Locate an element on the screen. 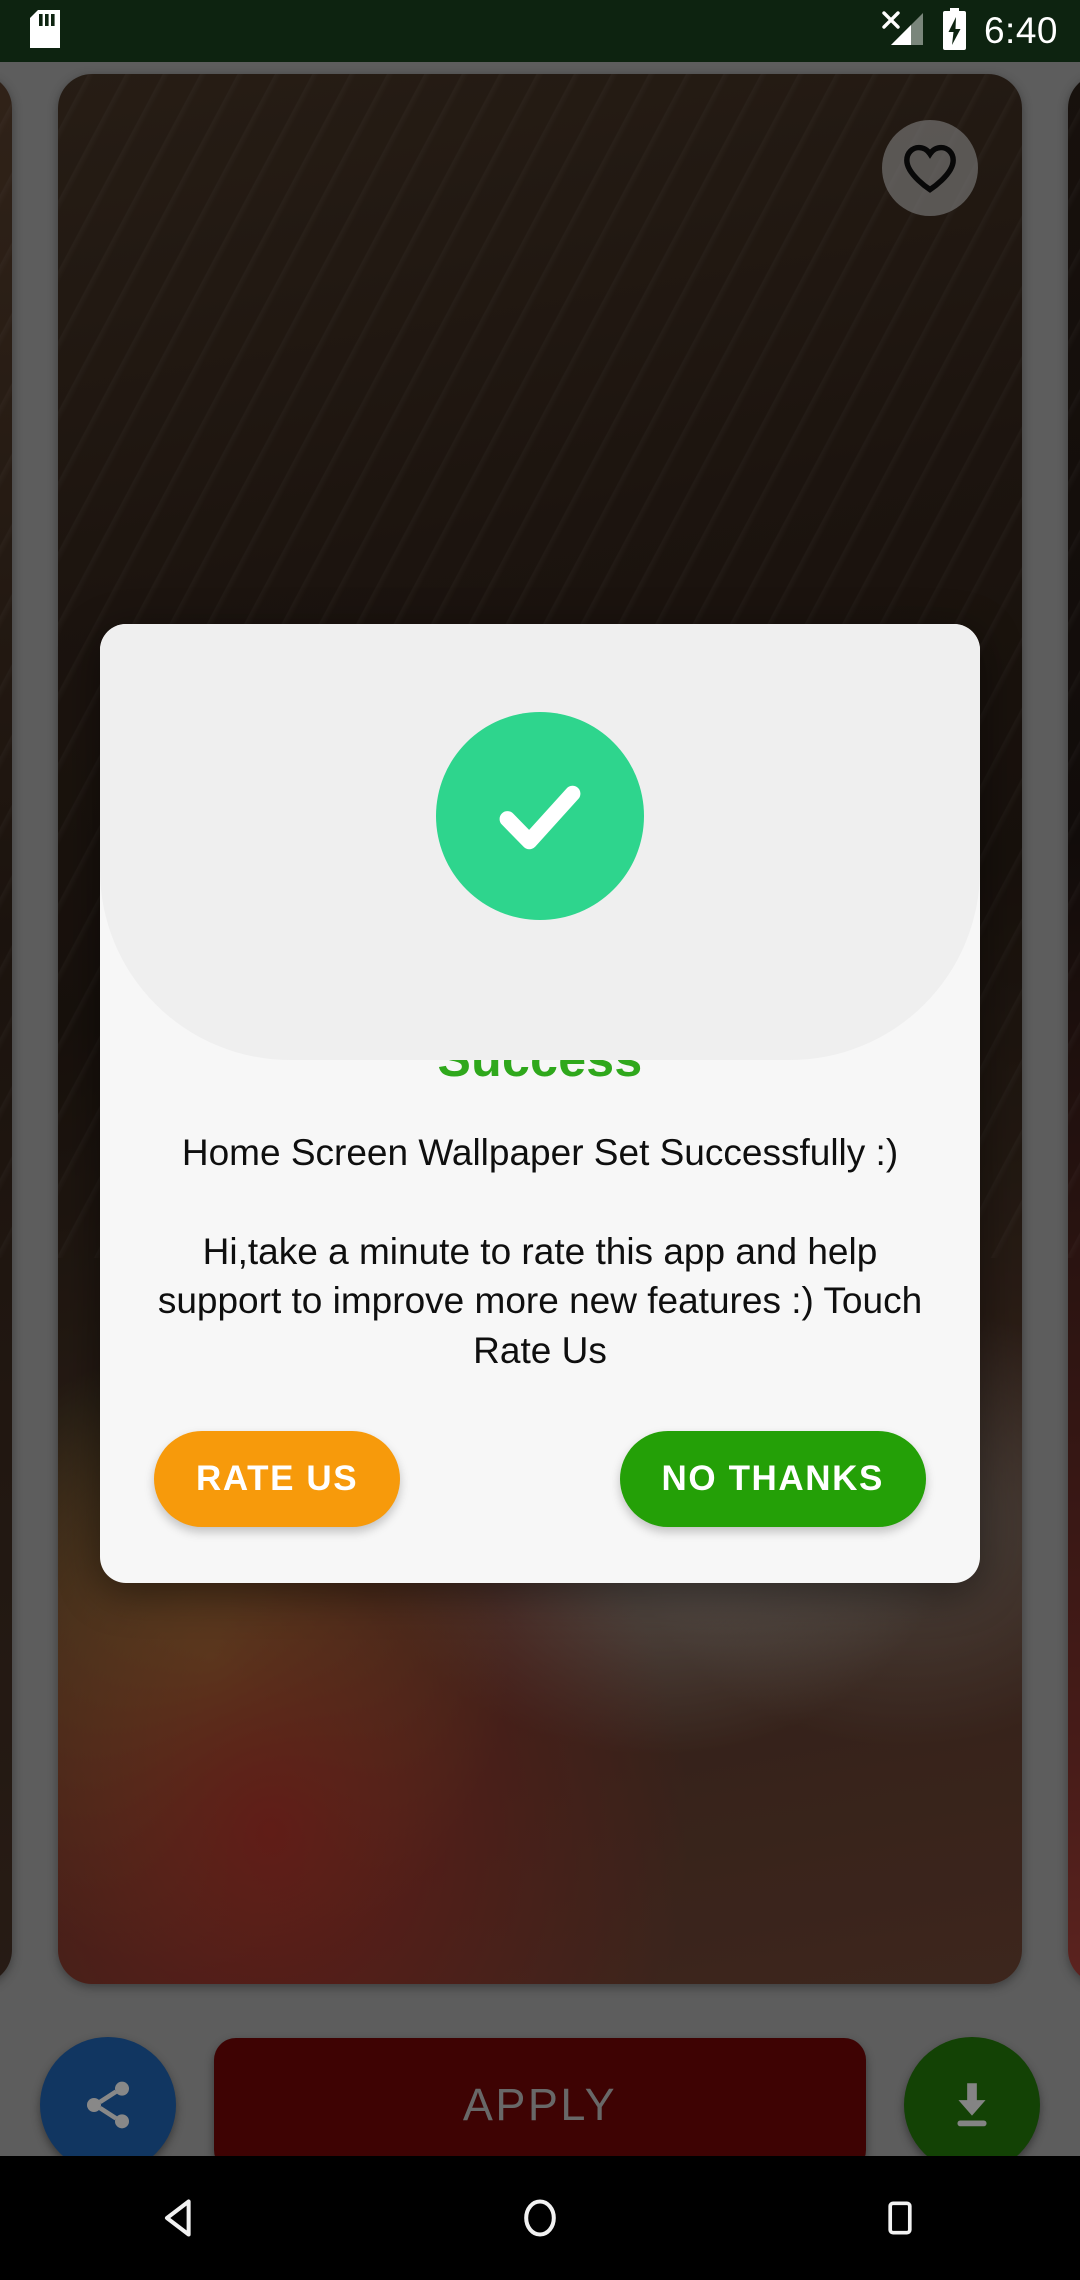 This screenshot has height=2280, width=1080. recents-button is located at coordinates (900, 2218).